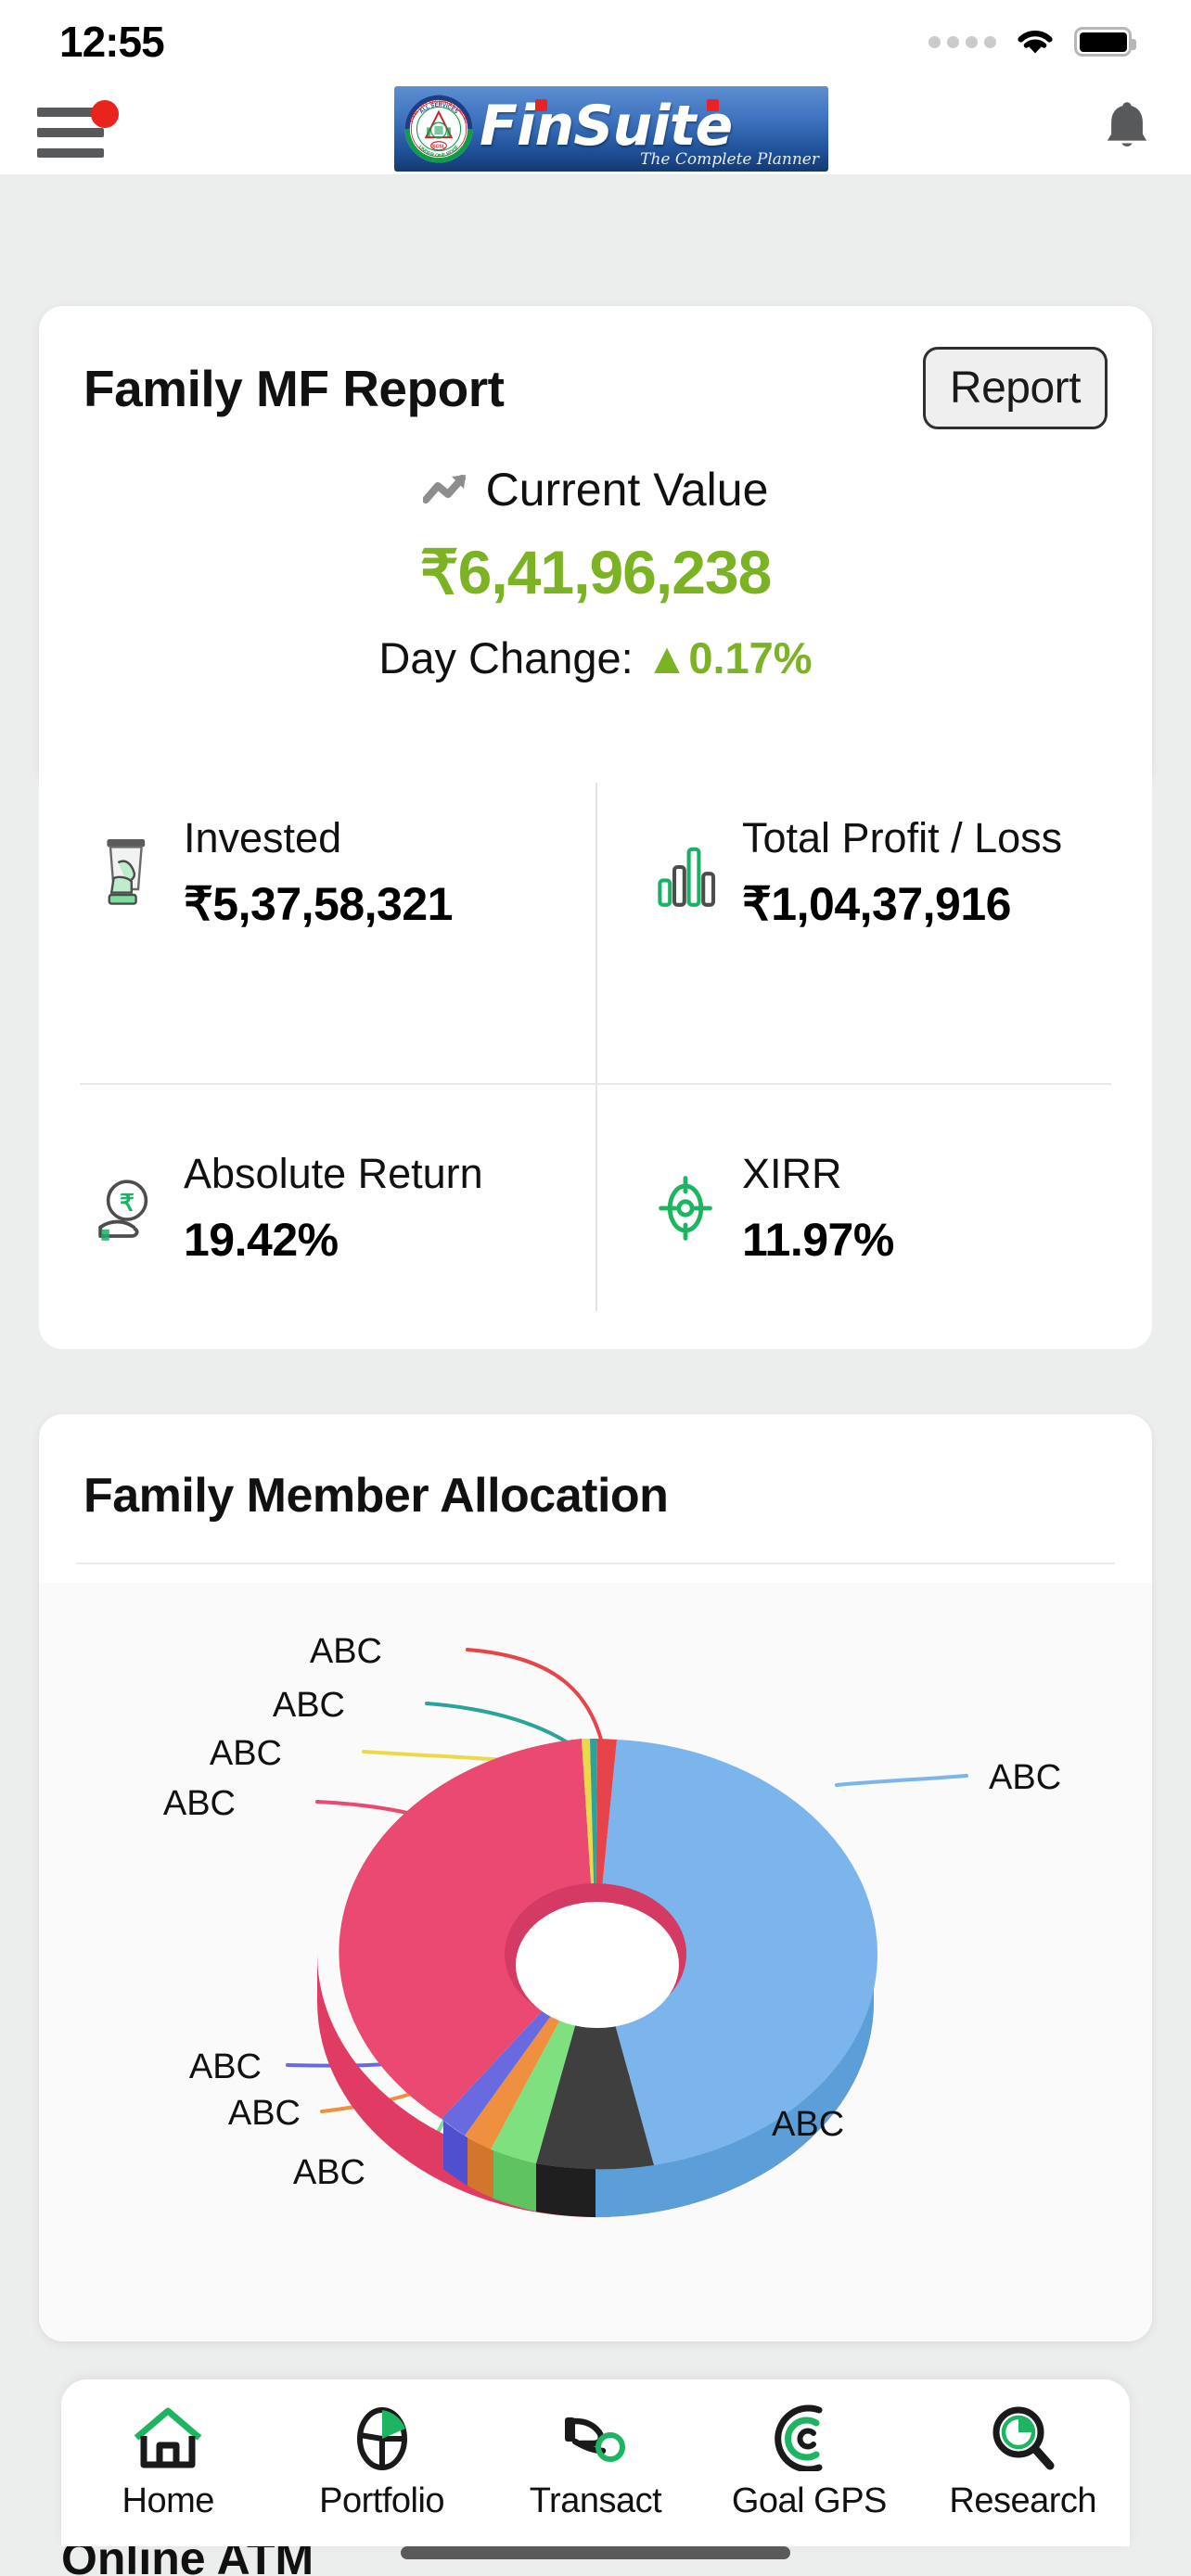 The height and width of the screenshot is (2576, 1191). What do you see at coordinates (334, 1173) in the screenshot?
I see `stat-label: Absolute Return` at bounding box center [334, 1173].